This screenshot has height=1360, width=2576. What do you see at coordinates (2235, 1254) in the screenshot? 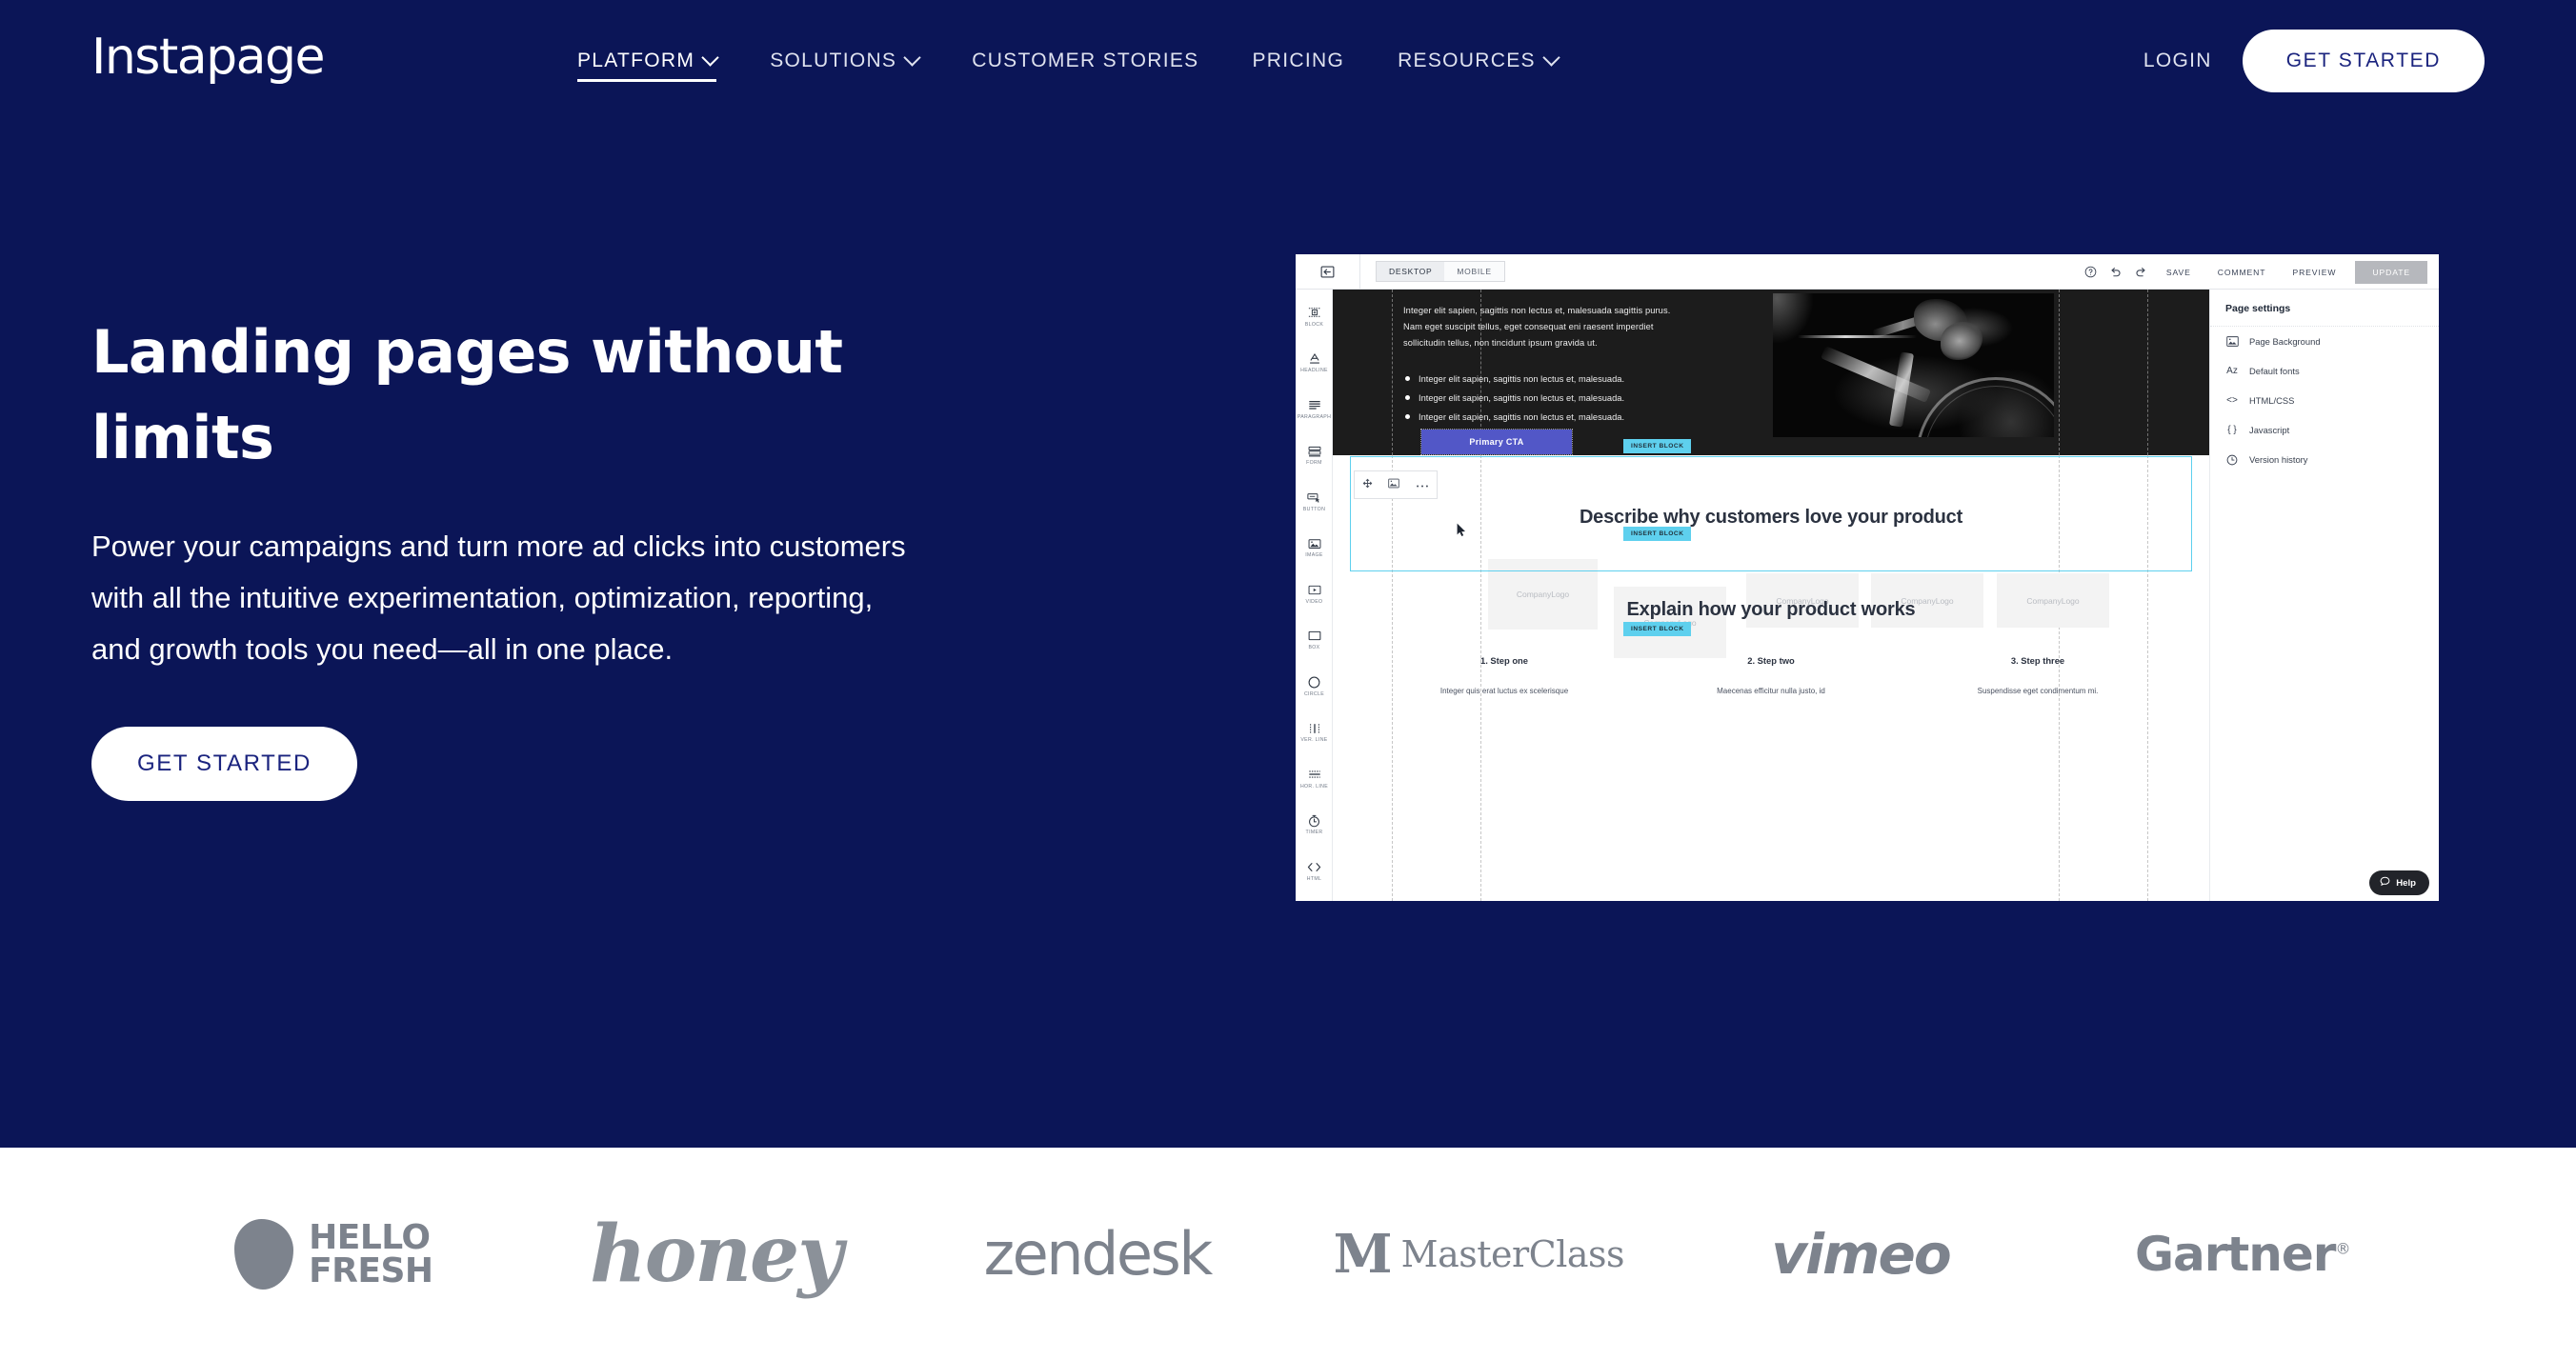
I see `logo-text: Gartner` at bounding box center [2235, 1254].